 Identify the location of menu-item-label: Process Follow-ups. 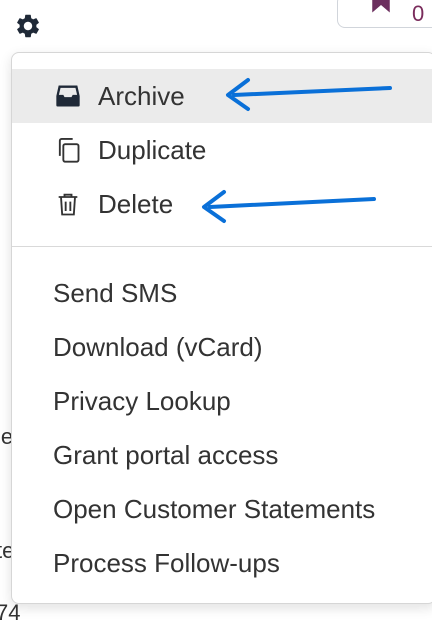
(166, 562).